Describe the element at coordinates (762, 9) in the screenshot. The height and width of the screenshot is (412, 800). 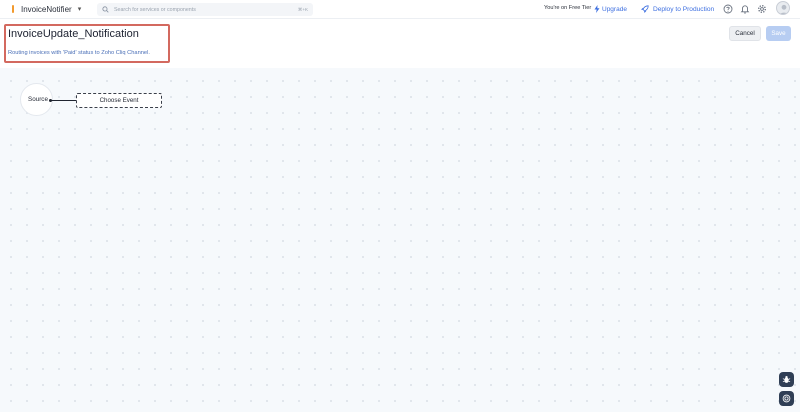
I see `gear-icon` at that location.